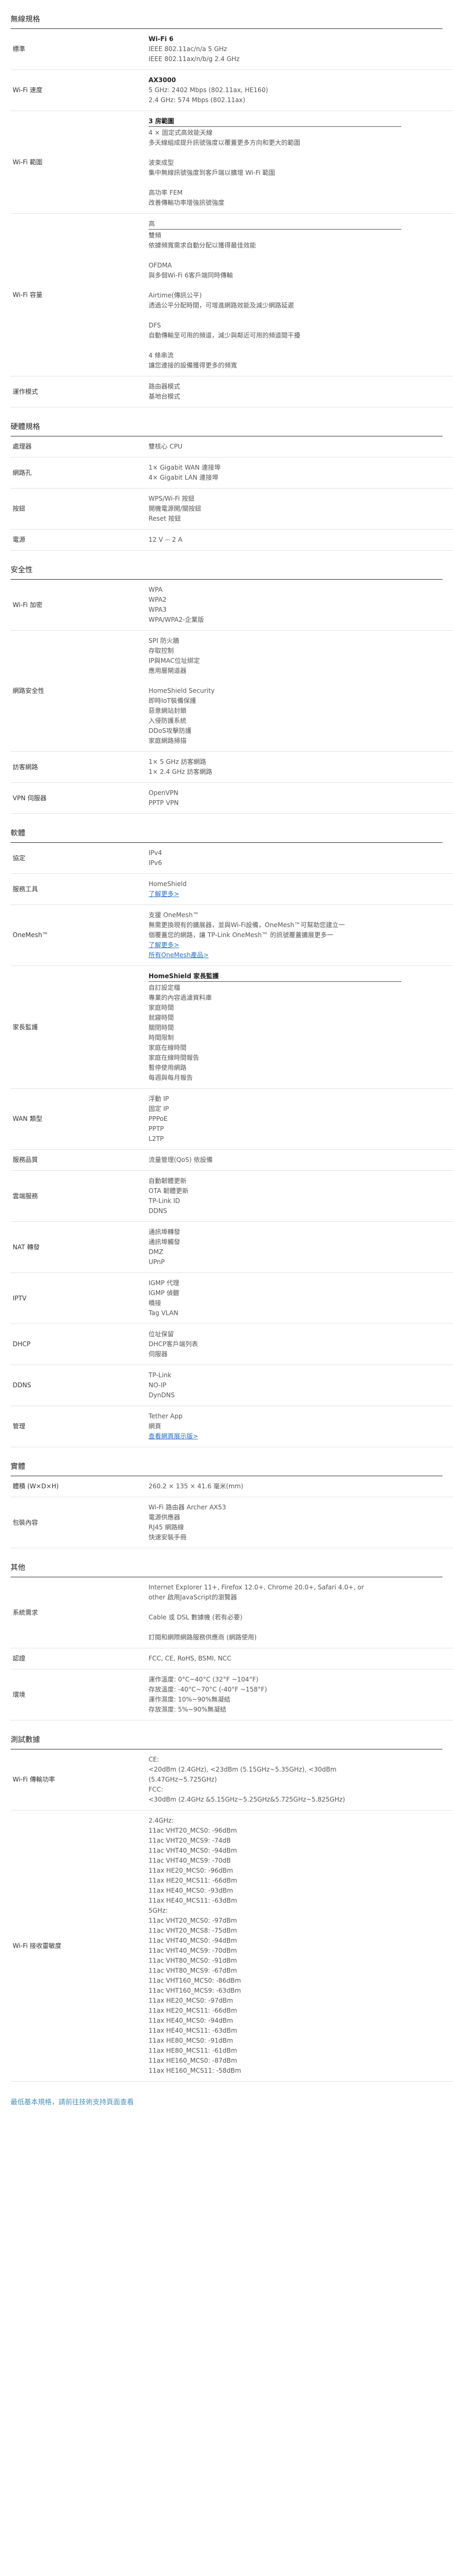 This screenshot has height=2576, width=453. What do you see at coordinates (232, 1385) in the screenshot?
I see `spec-row: DDNS TP-Link NO-IP DynDNS` at bounding box center [232, 1385].